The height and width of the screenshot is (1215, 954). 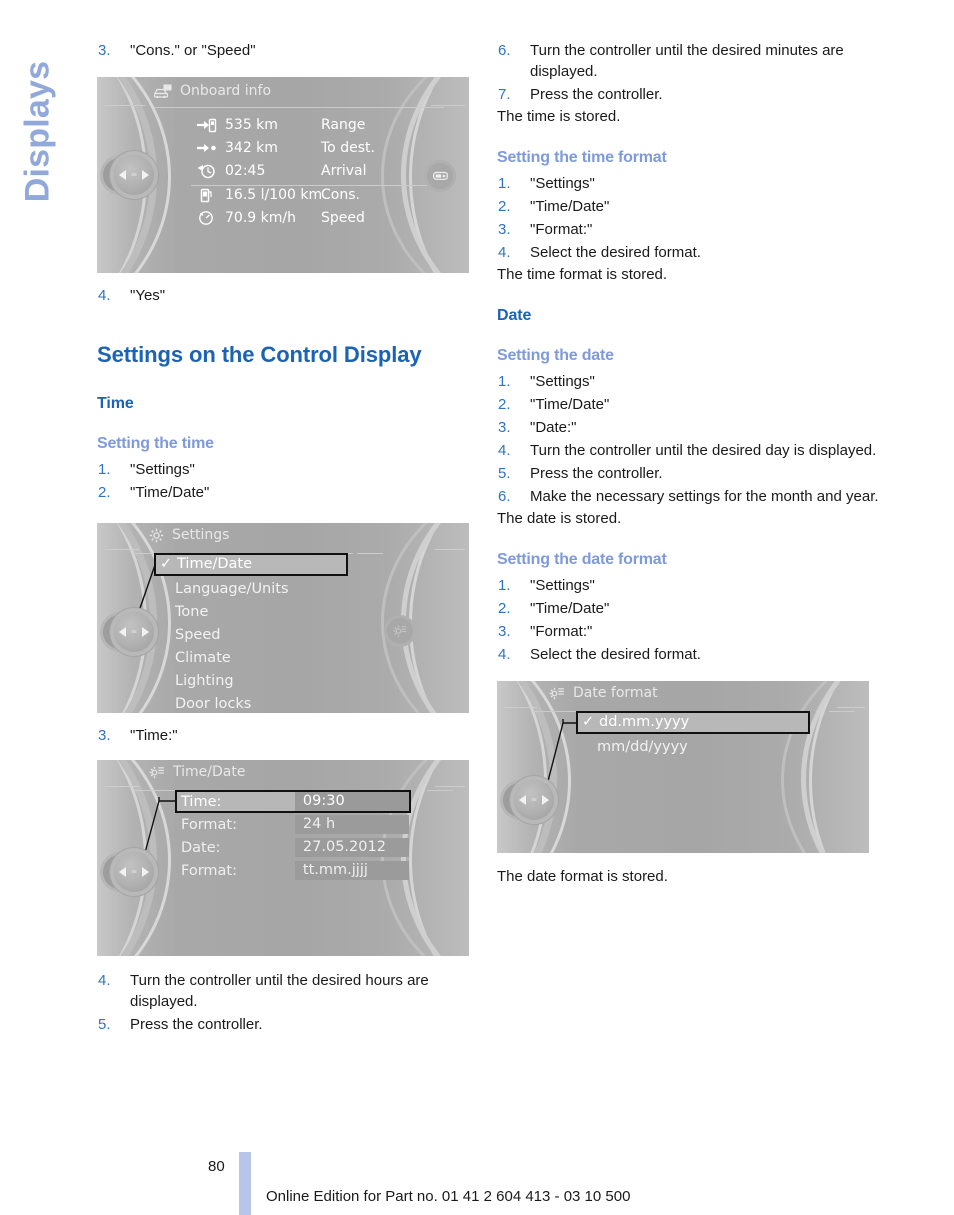 I want to click on display-toggle-button, so click(x=440, y=176).